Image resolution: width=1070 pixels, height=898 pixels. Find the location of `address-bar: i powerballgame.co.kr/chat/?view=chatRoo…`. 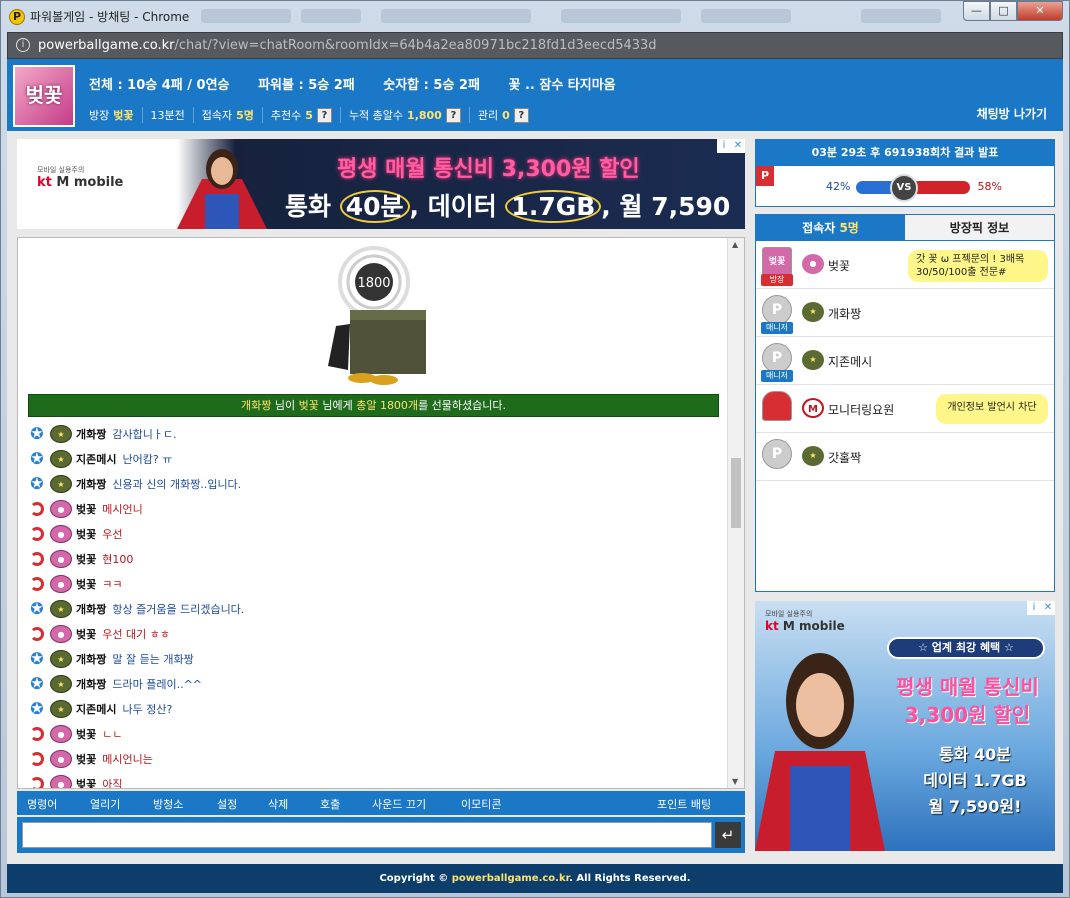

address-bar: i powerballgame.co.kr/chat/?view=chatRoo… is located at coordinates (535, 45).